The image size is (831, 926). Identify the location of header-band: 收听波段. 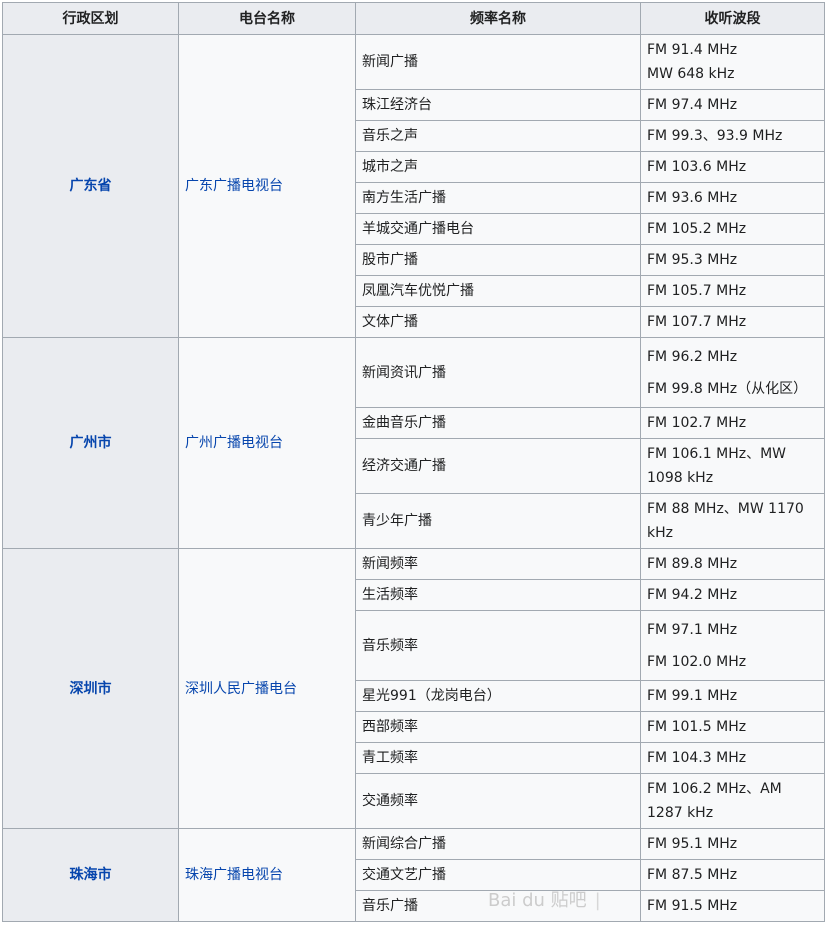
(732, 18).